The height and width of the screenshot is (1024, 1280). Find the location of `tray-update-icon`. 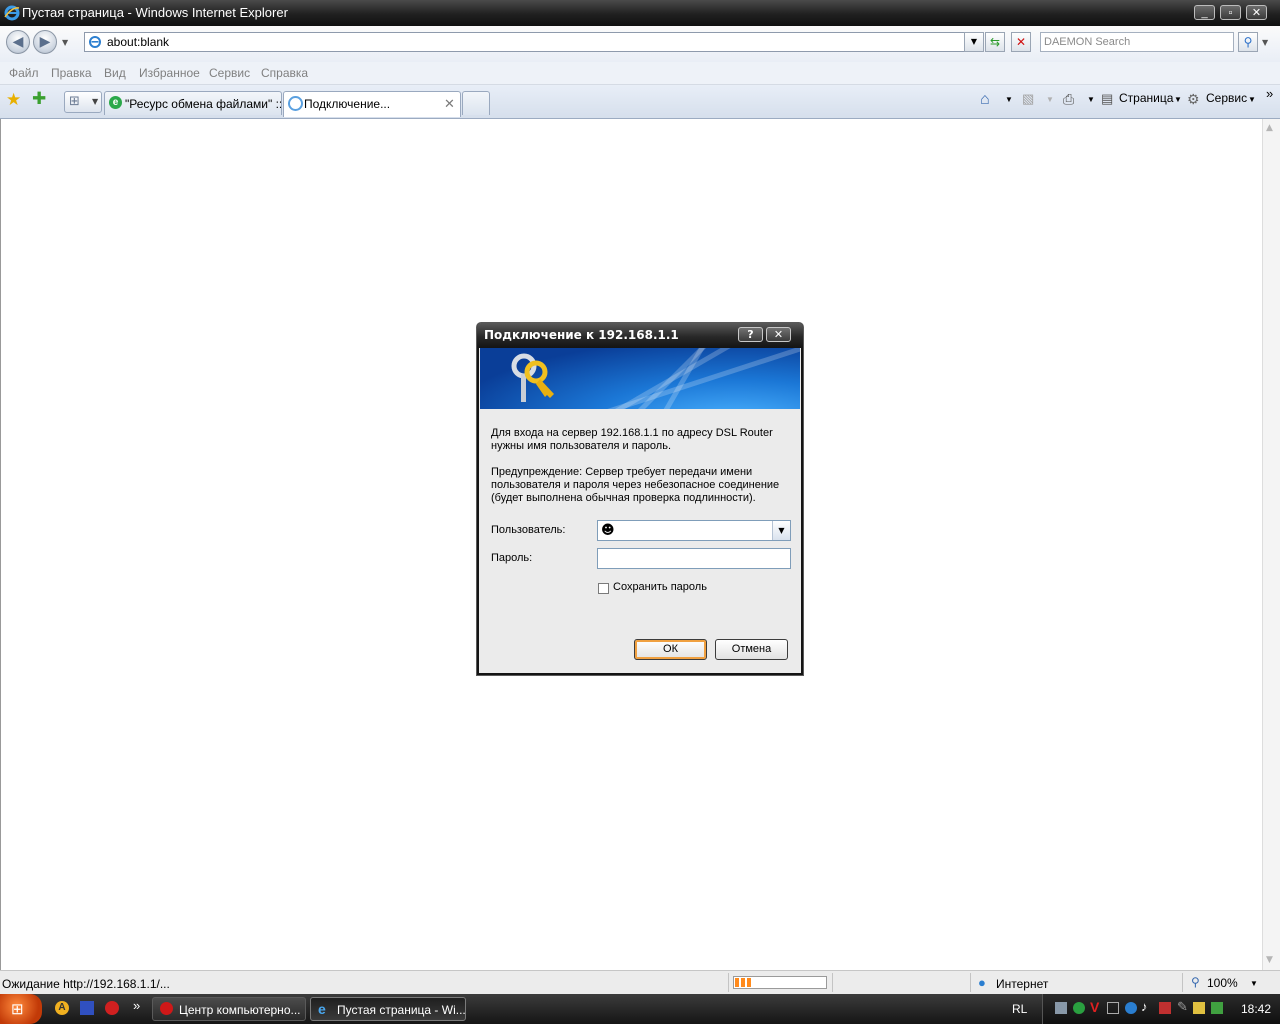

tray-update-icon is located at coordinates (1079, 1008).